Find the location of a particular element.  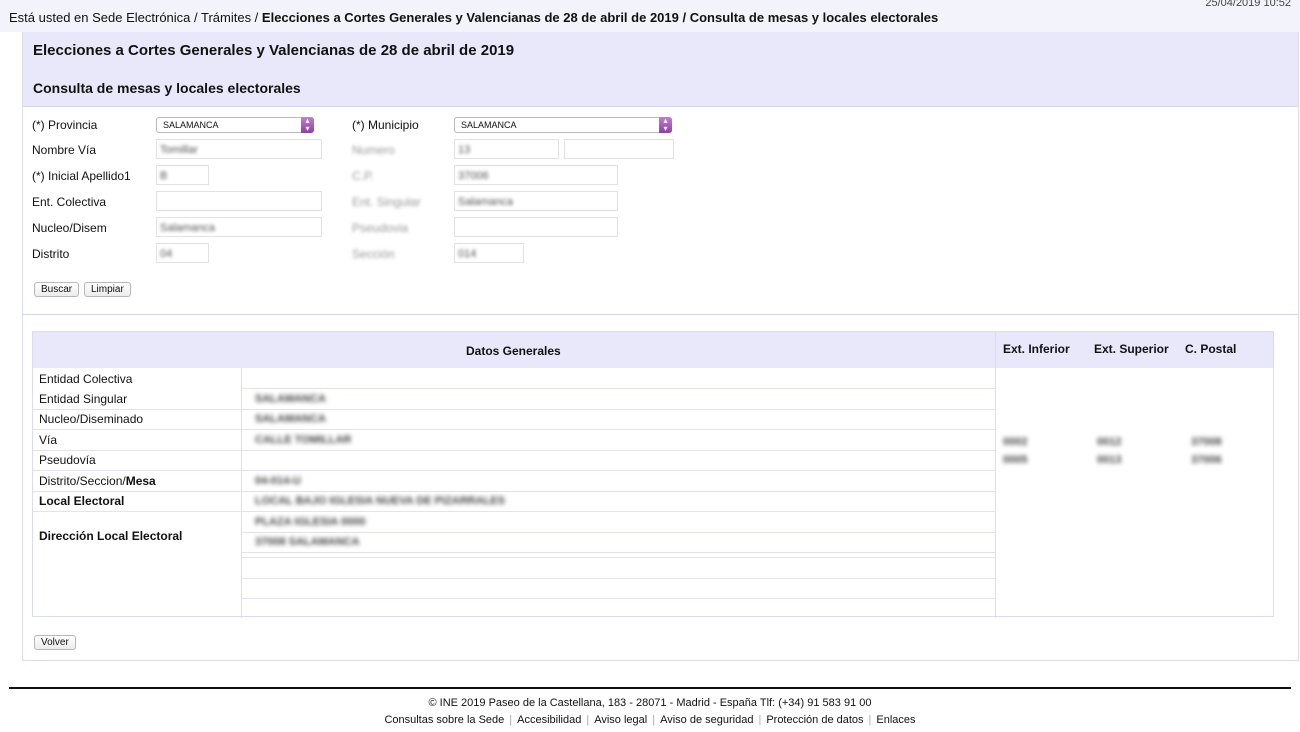

ent-colectiva-input is located at coordinates (239, 201).